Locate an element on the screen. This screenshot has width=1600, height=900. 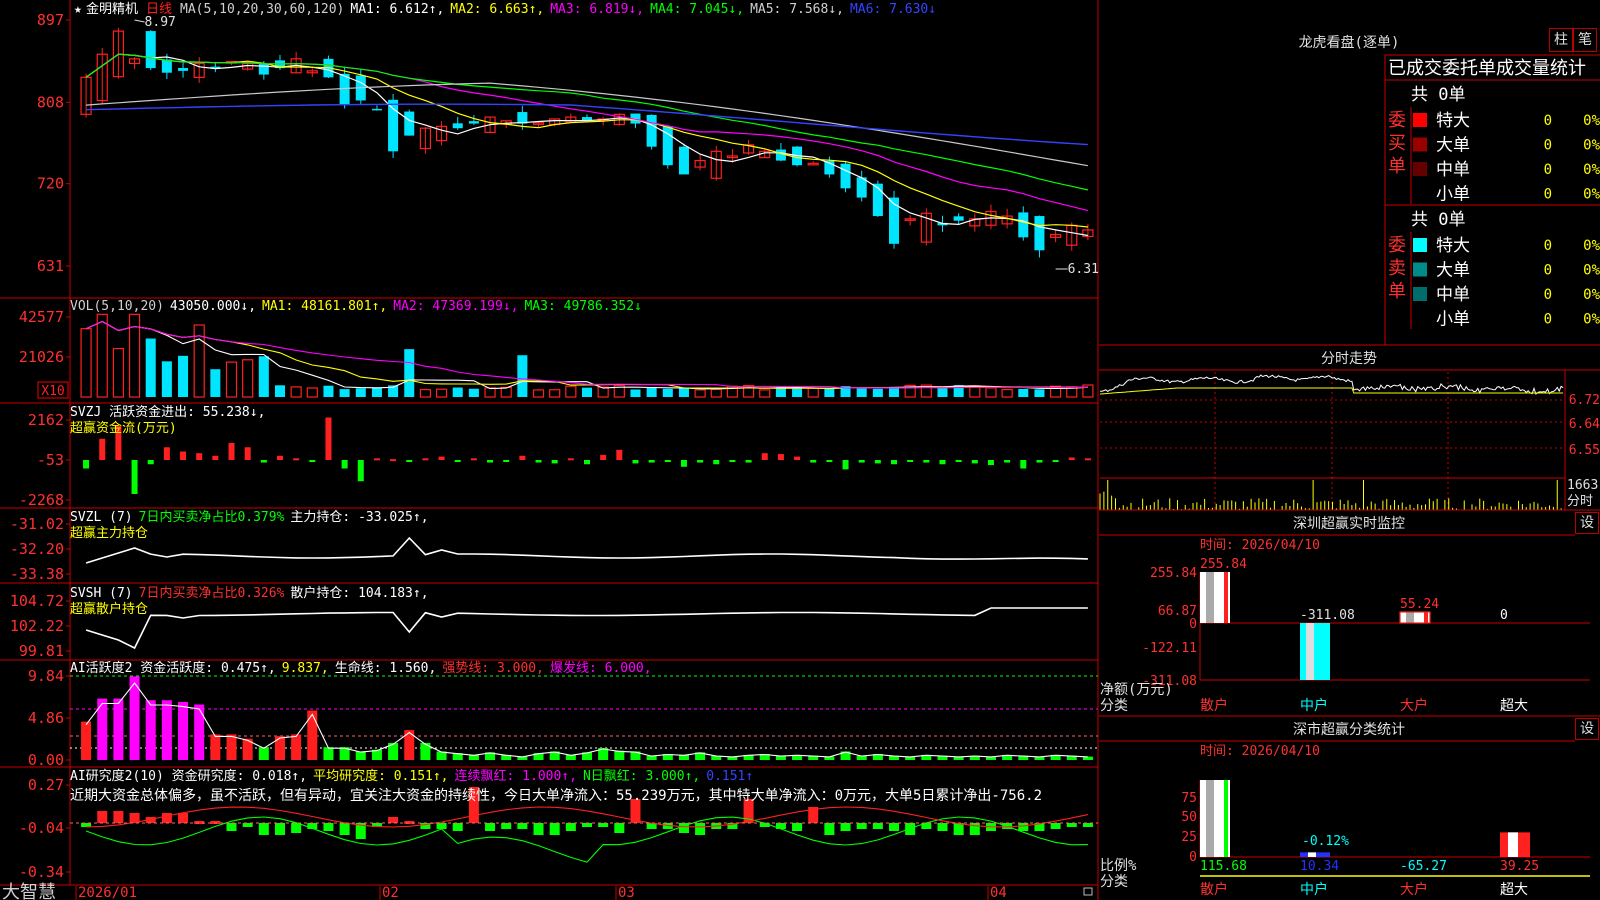
svsh-title-2: 散户持仓: 104.183↑, is located at coordinates (359, 593).